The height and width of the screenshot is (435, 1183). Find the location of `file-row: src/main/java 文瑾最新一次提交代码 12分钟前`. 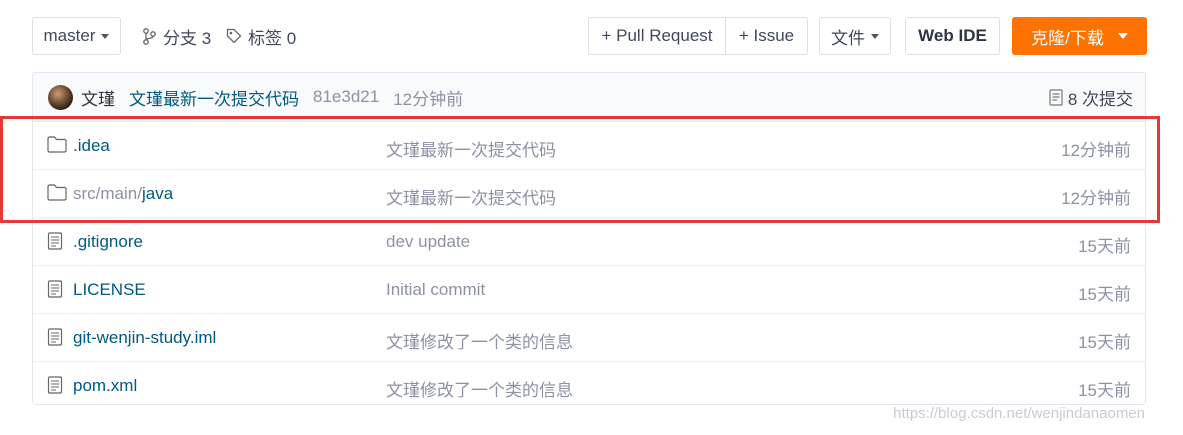

file-row: src/main/java 文瑾最新一次提交代码 12分钟前 is located at coordinates (589, 194).